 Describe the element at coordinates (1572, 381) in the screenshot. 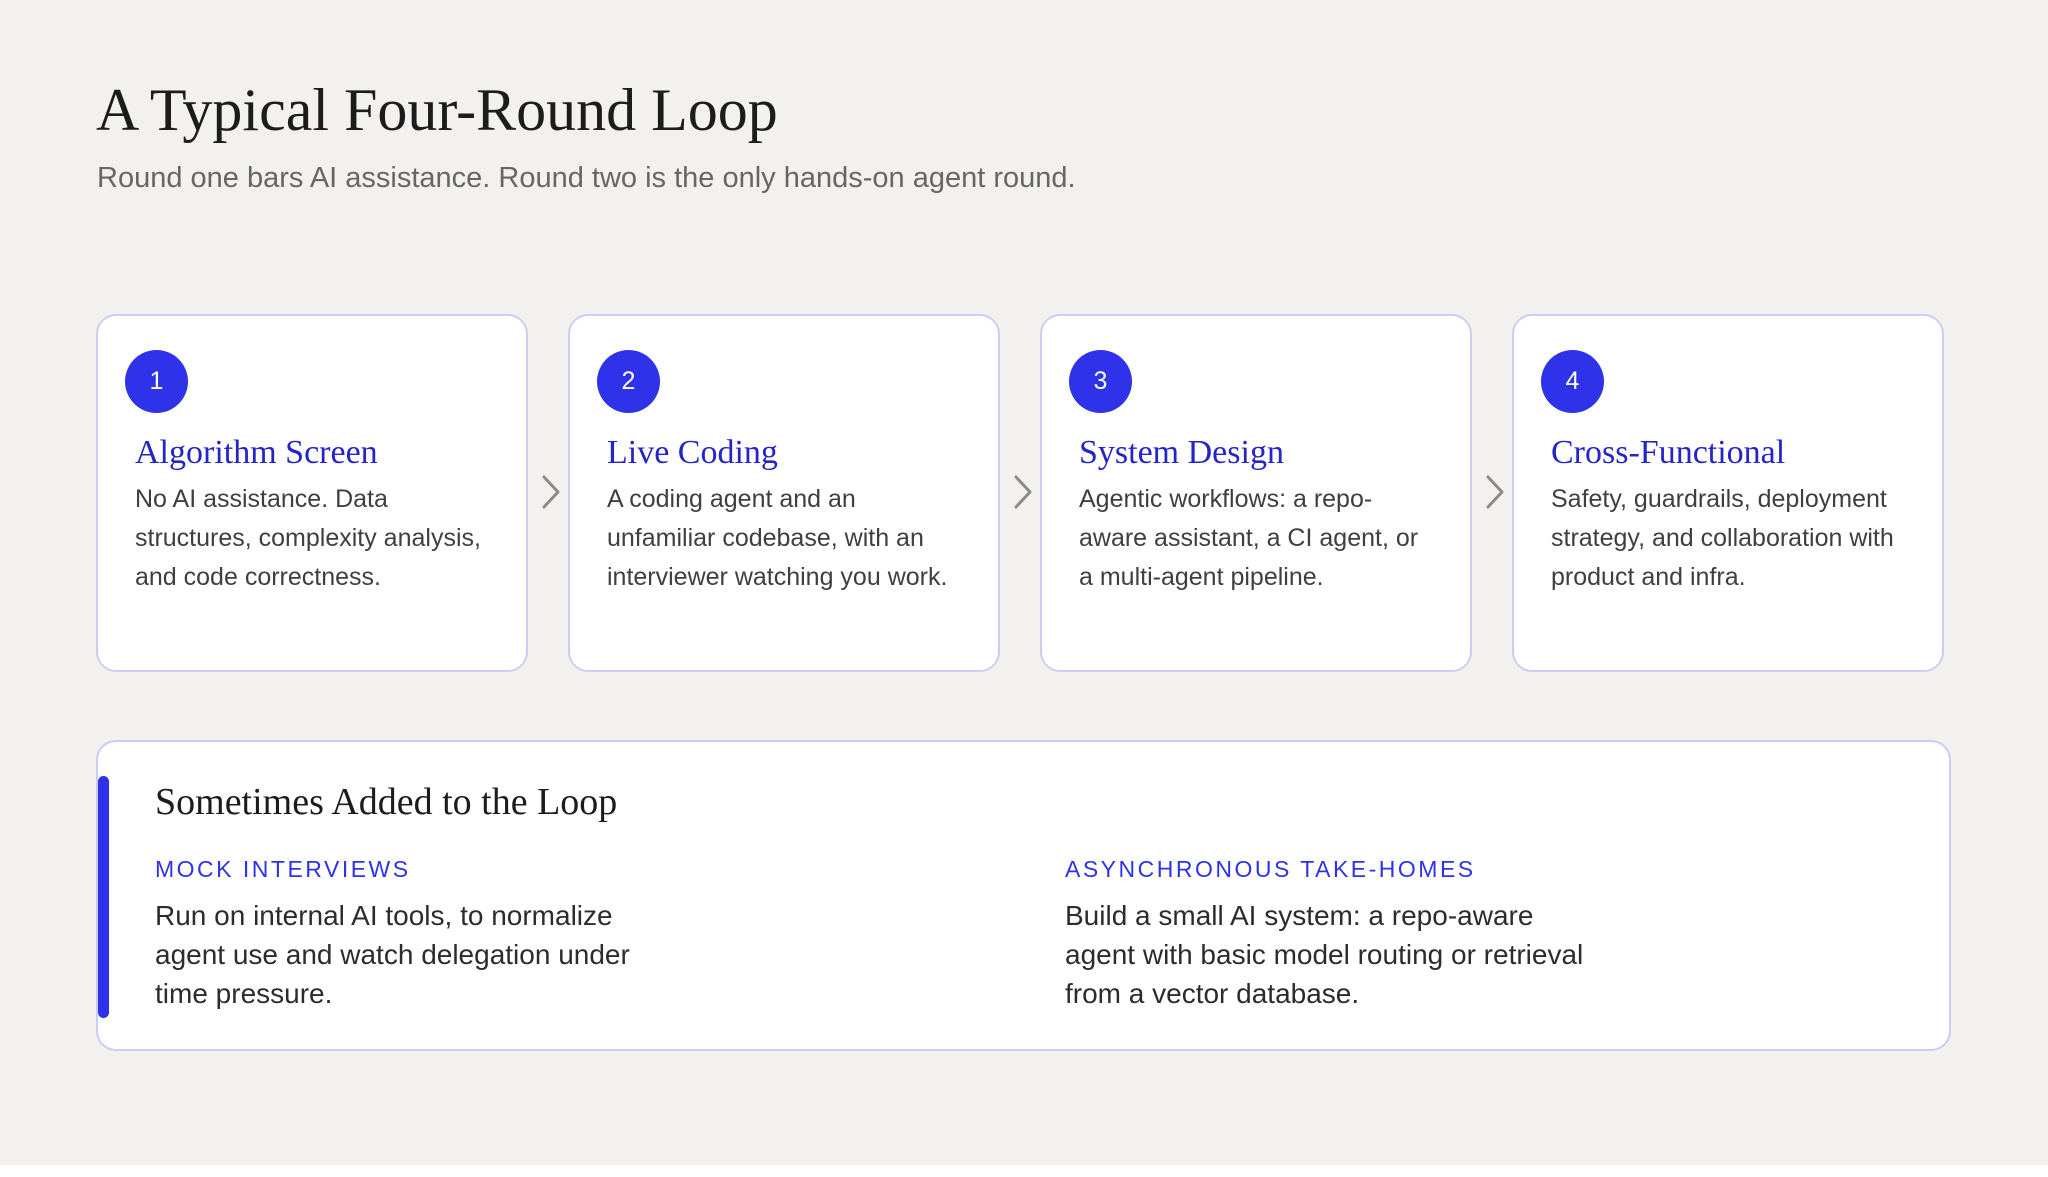

I see `step-badge: 4` at that location.